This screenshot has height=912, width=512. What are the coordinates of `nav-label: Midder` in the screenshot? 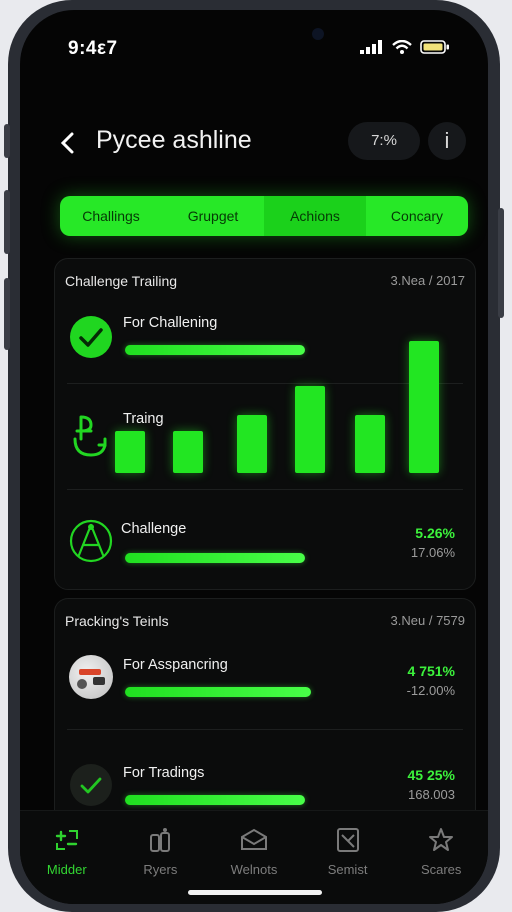 It's located at (66, 869).